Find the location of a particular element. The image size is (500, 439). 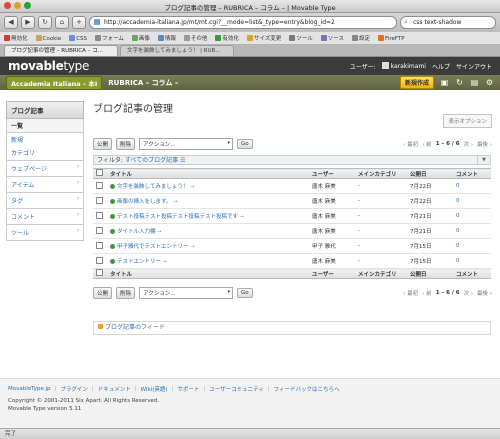

footer-link: ドキュメント is located at coordinates (114, 389).